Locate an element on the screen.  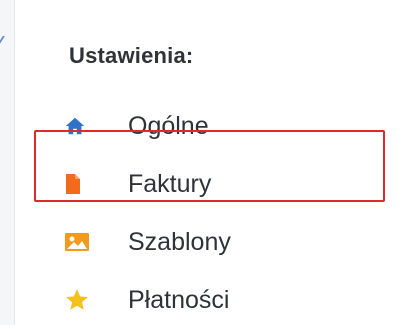
menu-item-label: Szablony is located at coordinates (179, 241).